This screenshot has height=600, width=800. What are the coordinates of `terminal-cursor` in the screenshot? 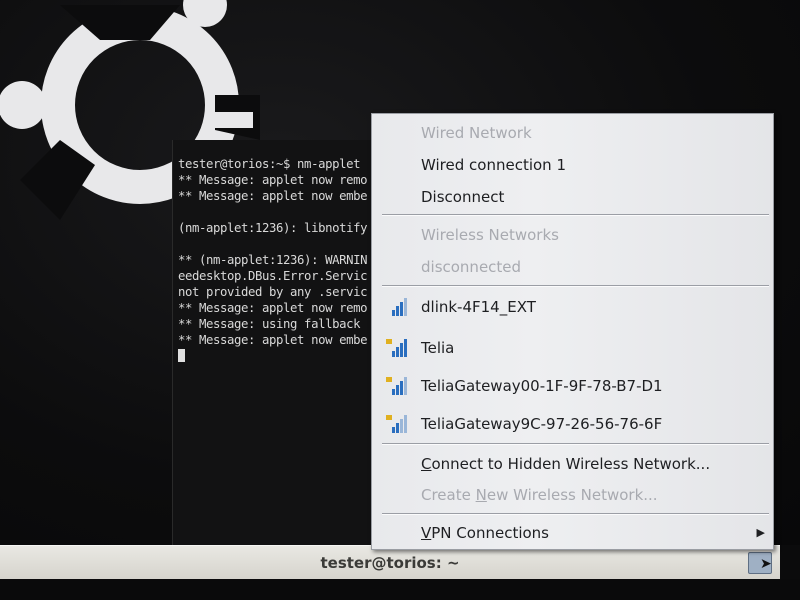 It's located at (181, 355).